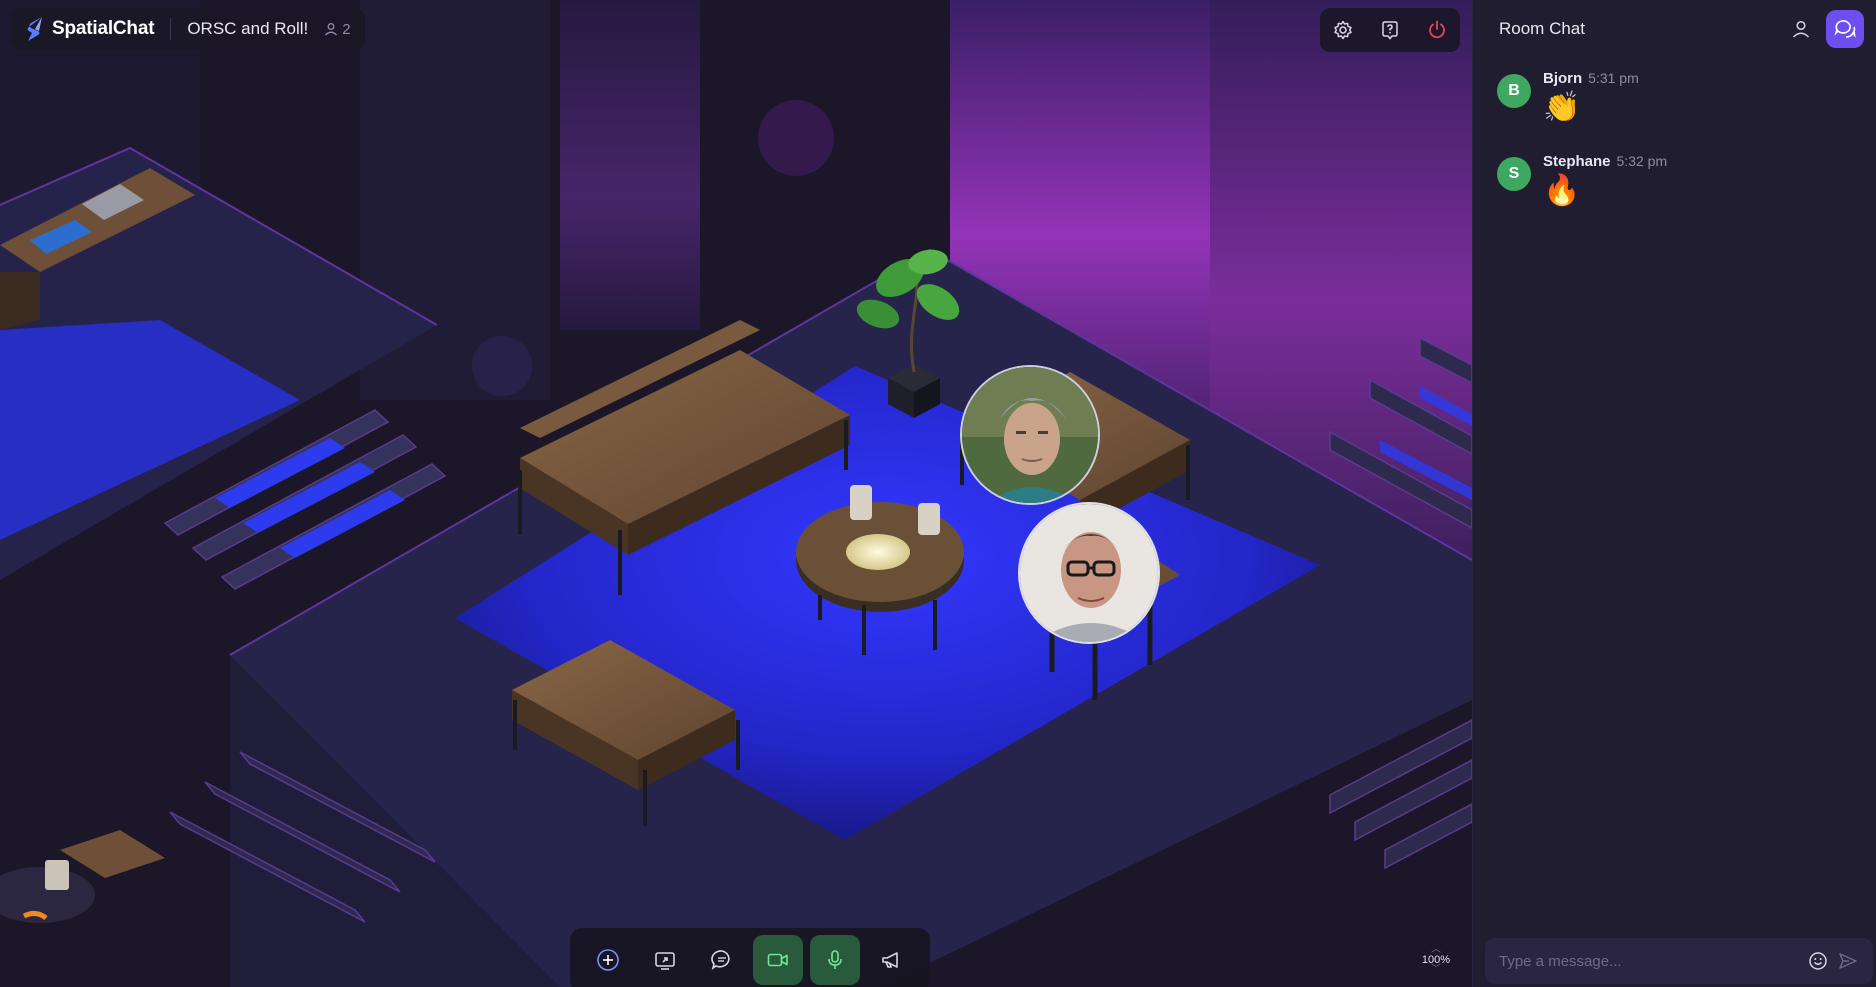 This screenshot has height=987, width=1876. Describe the element at coordinates (1577, 161) in the screenshot. I see `message-author: Stephane` at that location.